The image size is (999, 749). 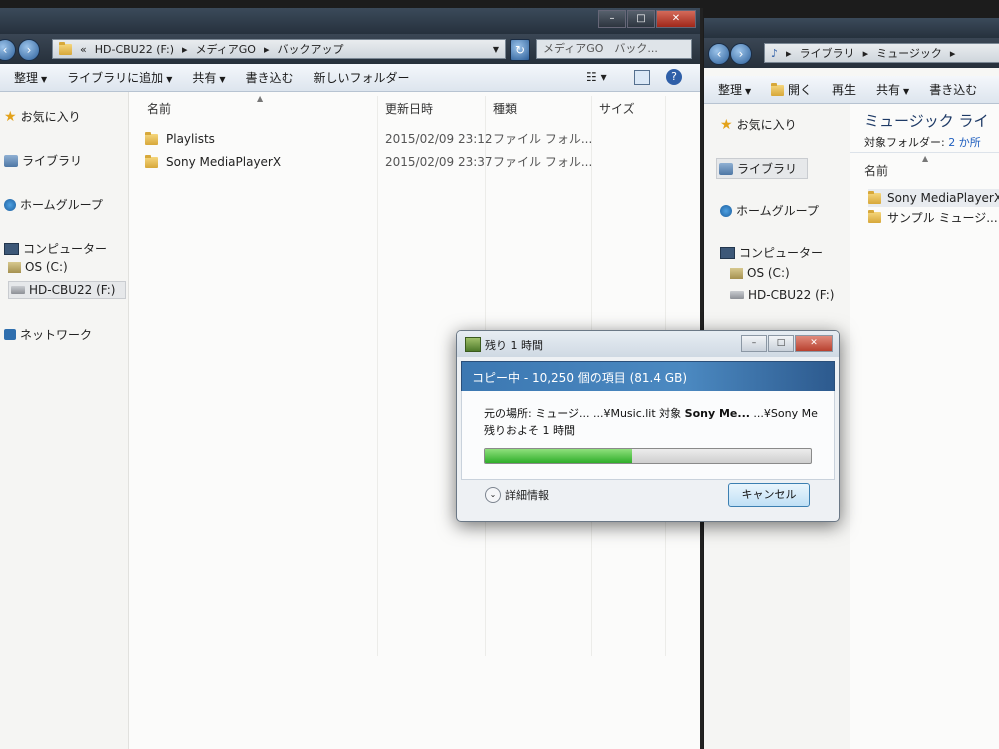 I want to click on breadcrumb-mediago: メディアGO, so click(x=226, y=49).